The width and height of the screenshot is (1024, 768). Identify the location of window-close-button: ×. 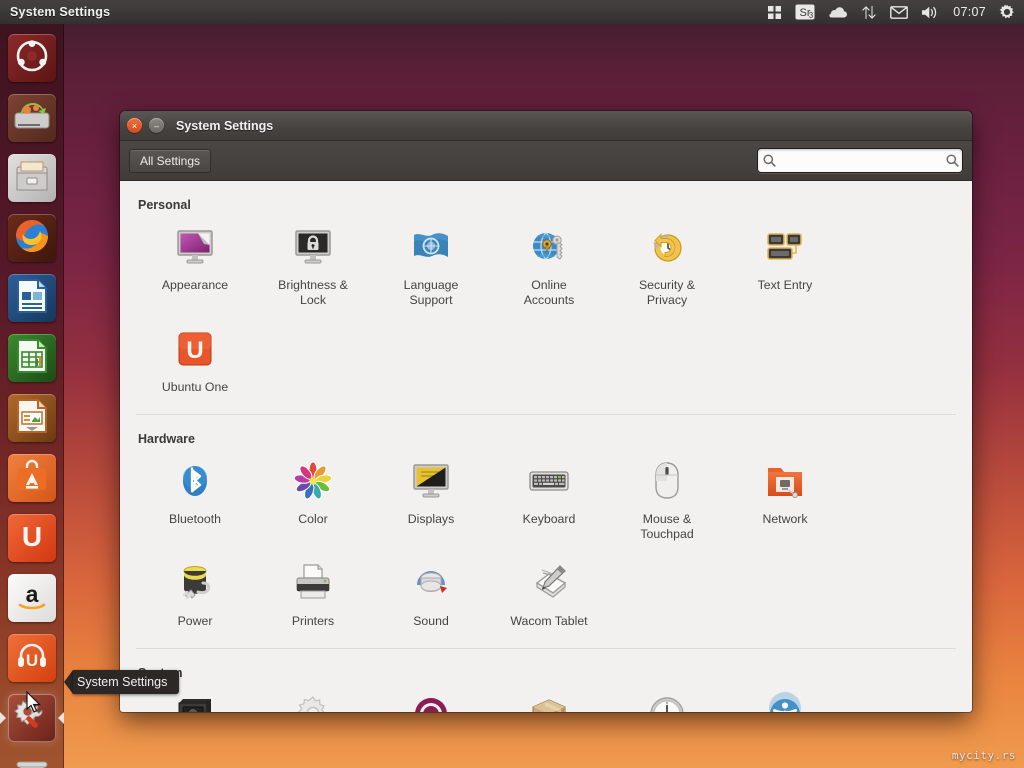
(134, 125).